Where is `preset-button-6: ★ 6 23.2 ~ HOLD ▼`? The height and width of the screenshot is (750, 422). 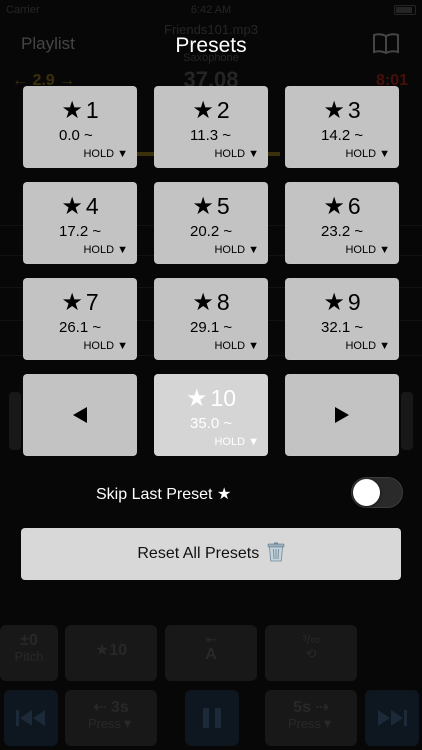
preset-button-6: ★ 6 23.2 ~ HOLD ▼ is located at coordinates (342, 223).